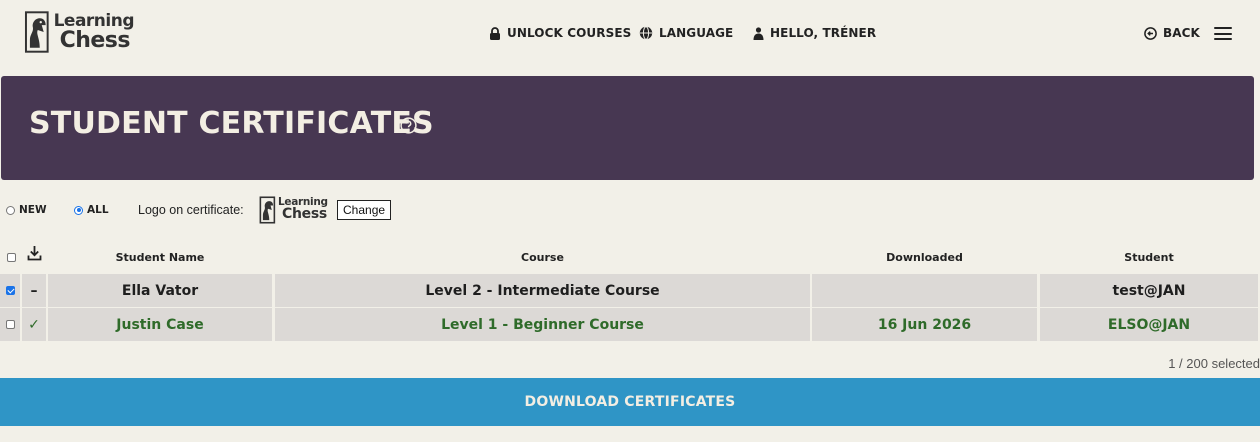 The image size is (1260, 442). What do you see at coordinates (160, 290) in the screenshot?
I see `student-name-cell: Ella Vator` at bounding box center [160, 290].